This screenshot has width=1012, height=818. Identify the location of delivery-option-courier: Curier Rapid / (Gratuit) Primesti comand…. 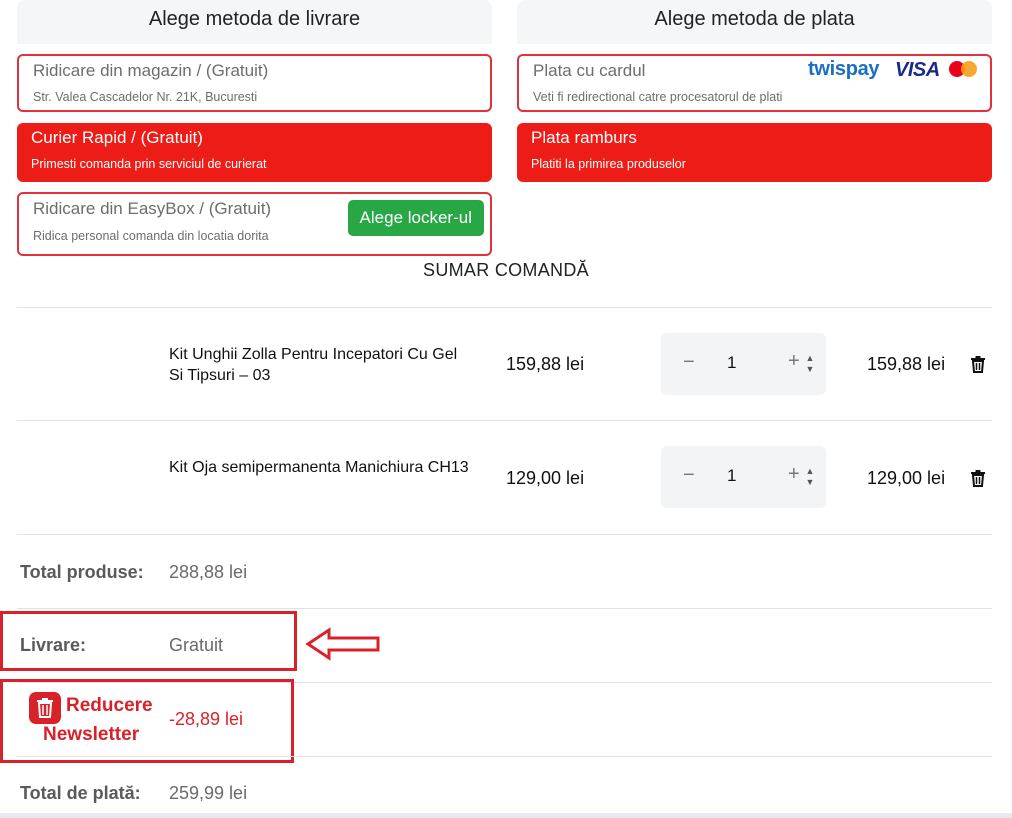
(254, 152).